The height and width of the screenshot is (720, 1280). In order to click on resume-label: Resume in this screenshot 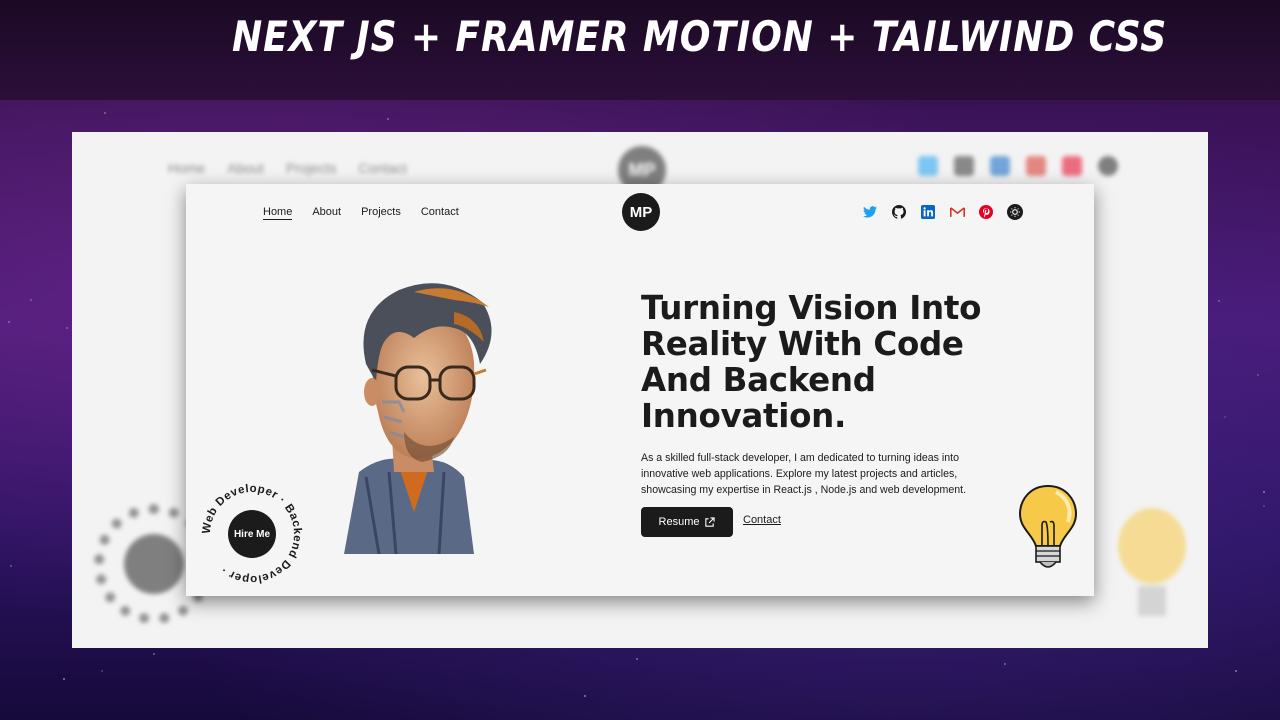, I will do `click(679, 522)`.